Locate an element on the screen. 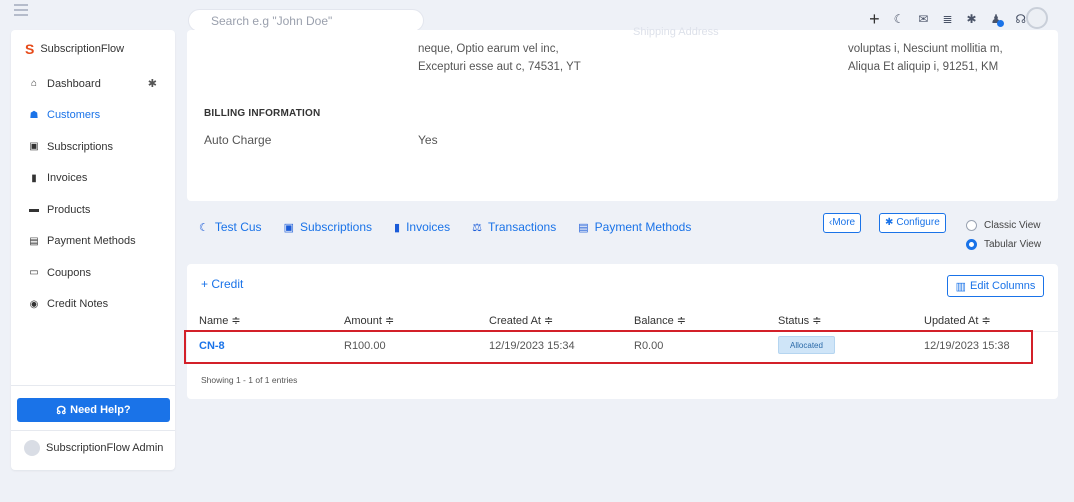 This screenshot has width=1074, height=502. col-created-at: Created At ≑ is located at coordinates (521, 320).